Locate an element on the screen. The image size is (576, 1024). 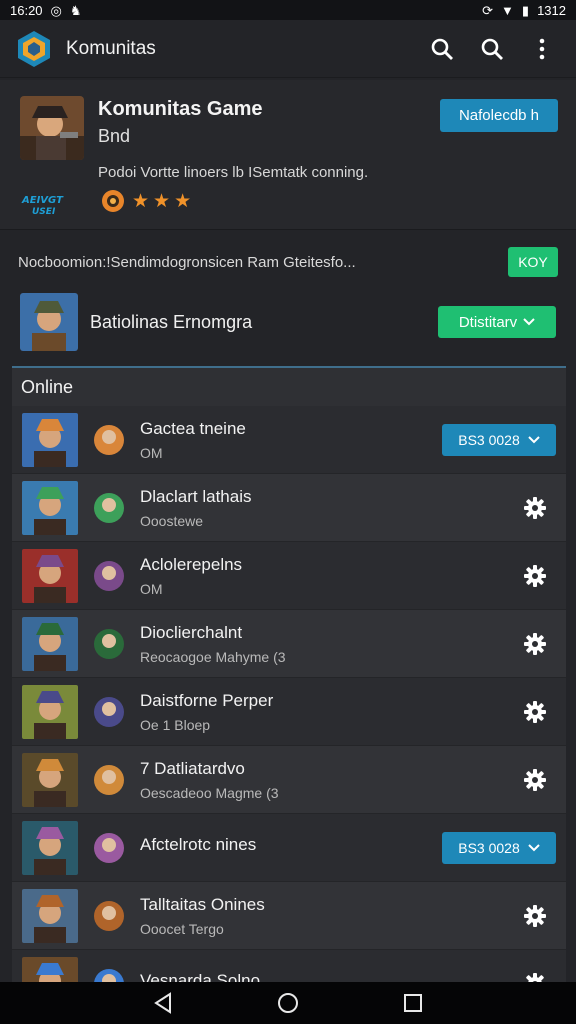
list-item: Vesnarda Solno is located at coordinates (289, 966).